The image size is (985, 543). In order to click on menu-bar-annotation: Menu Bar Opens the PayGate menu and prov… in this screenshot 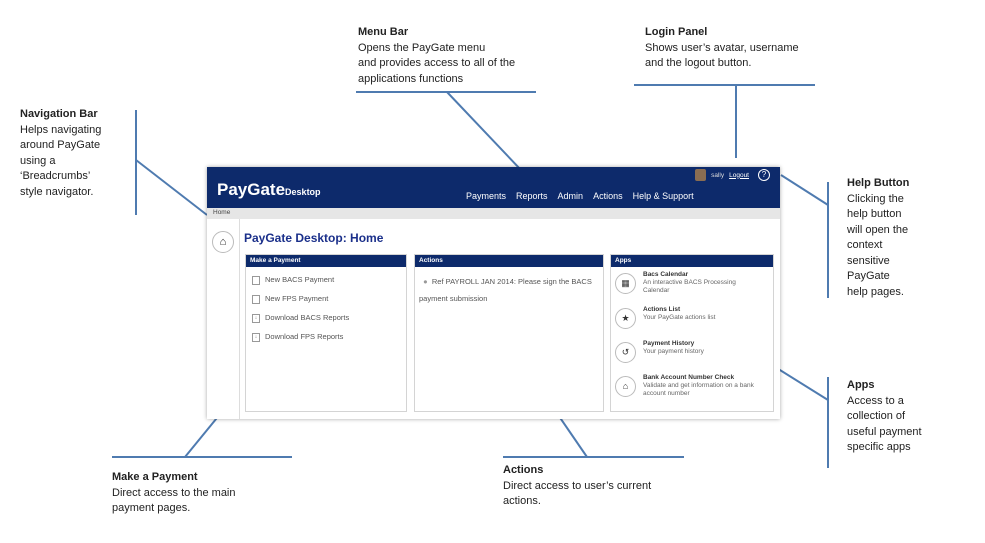, I will do `click(436, 56)`.